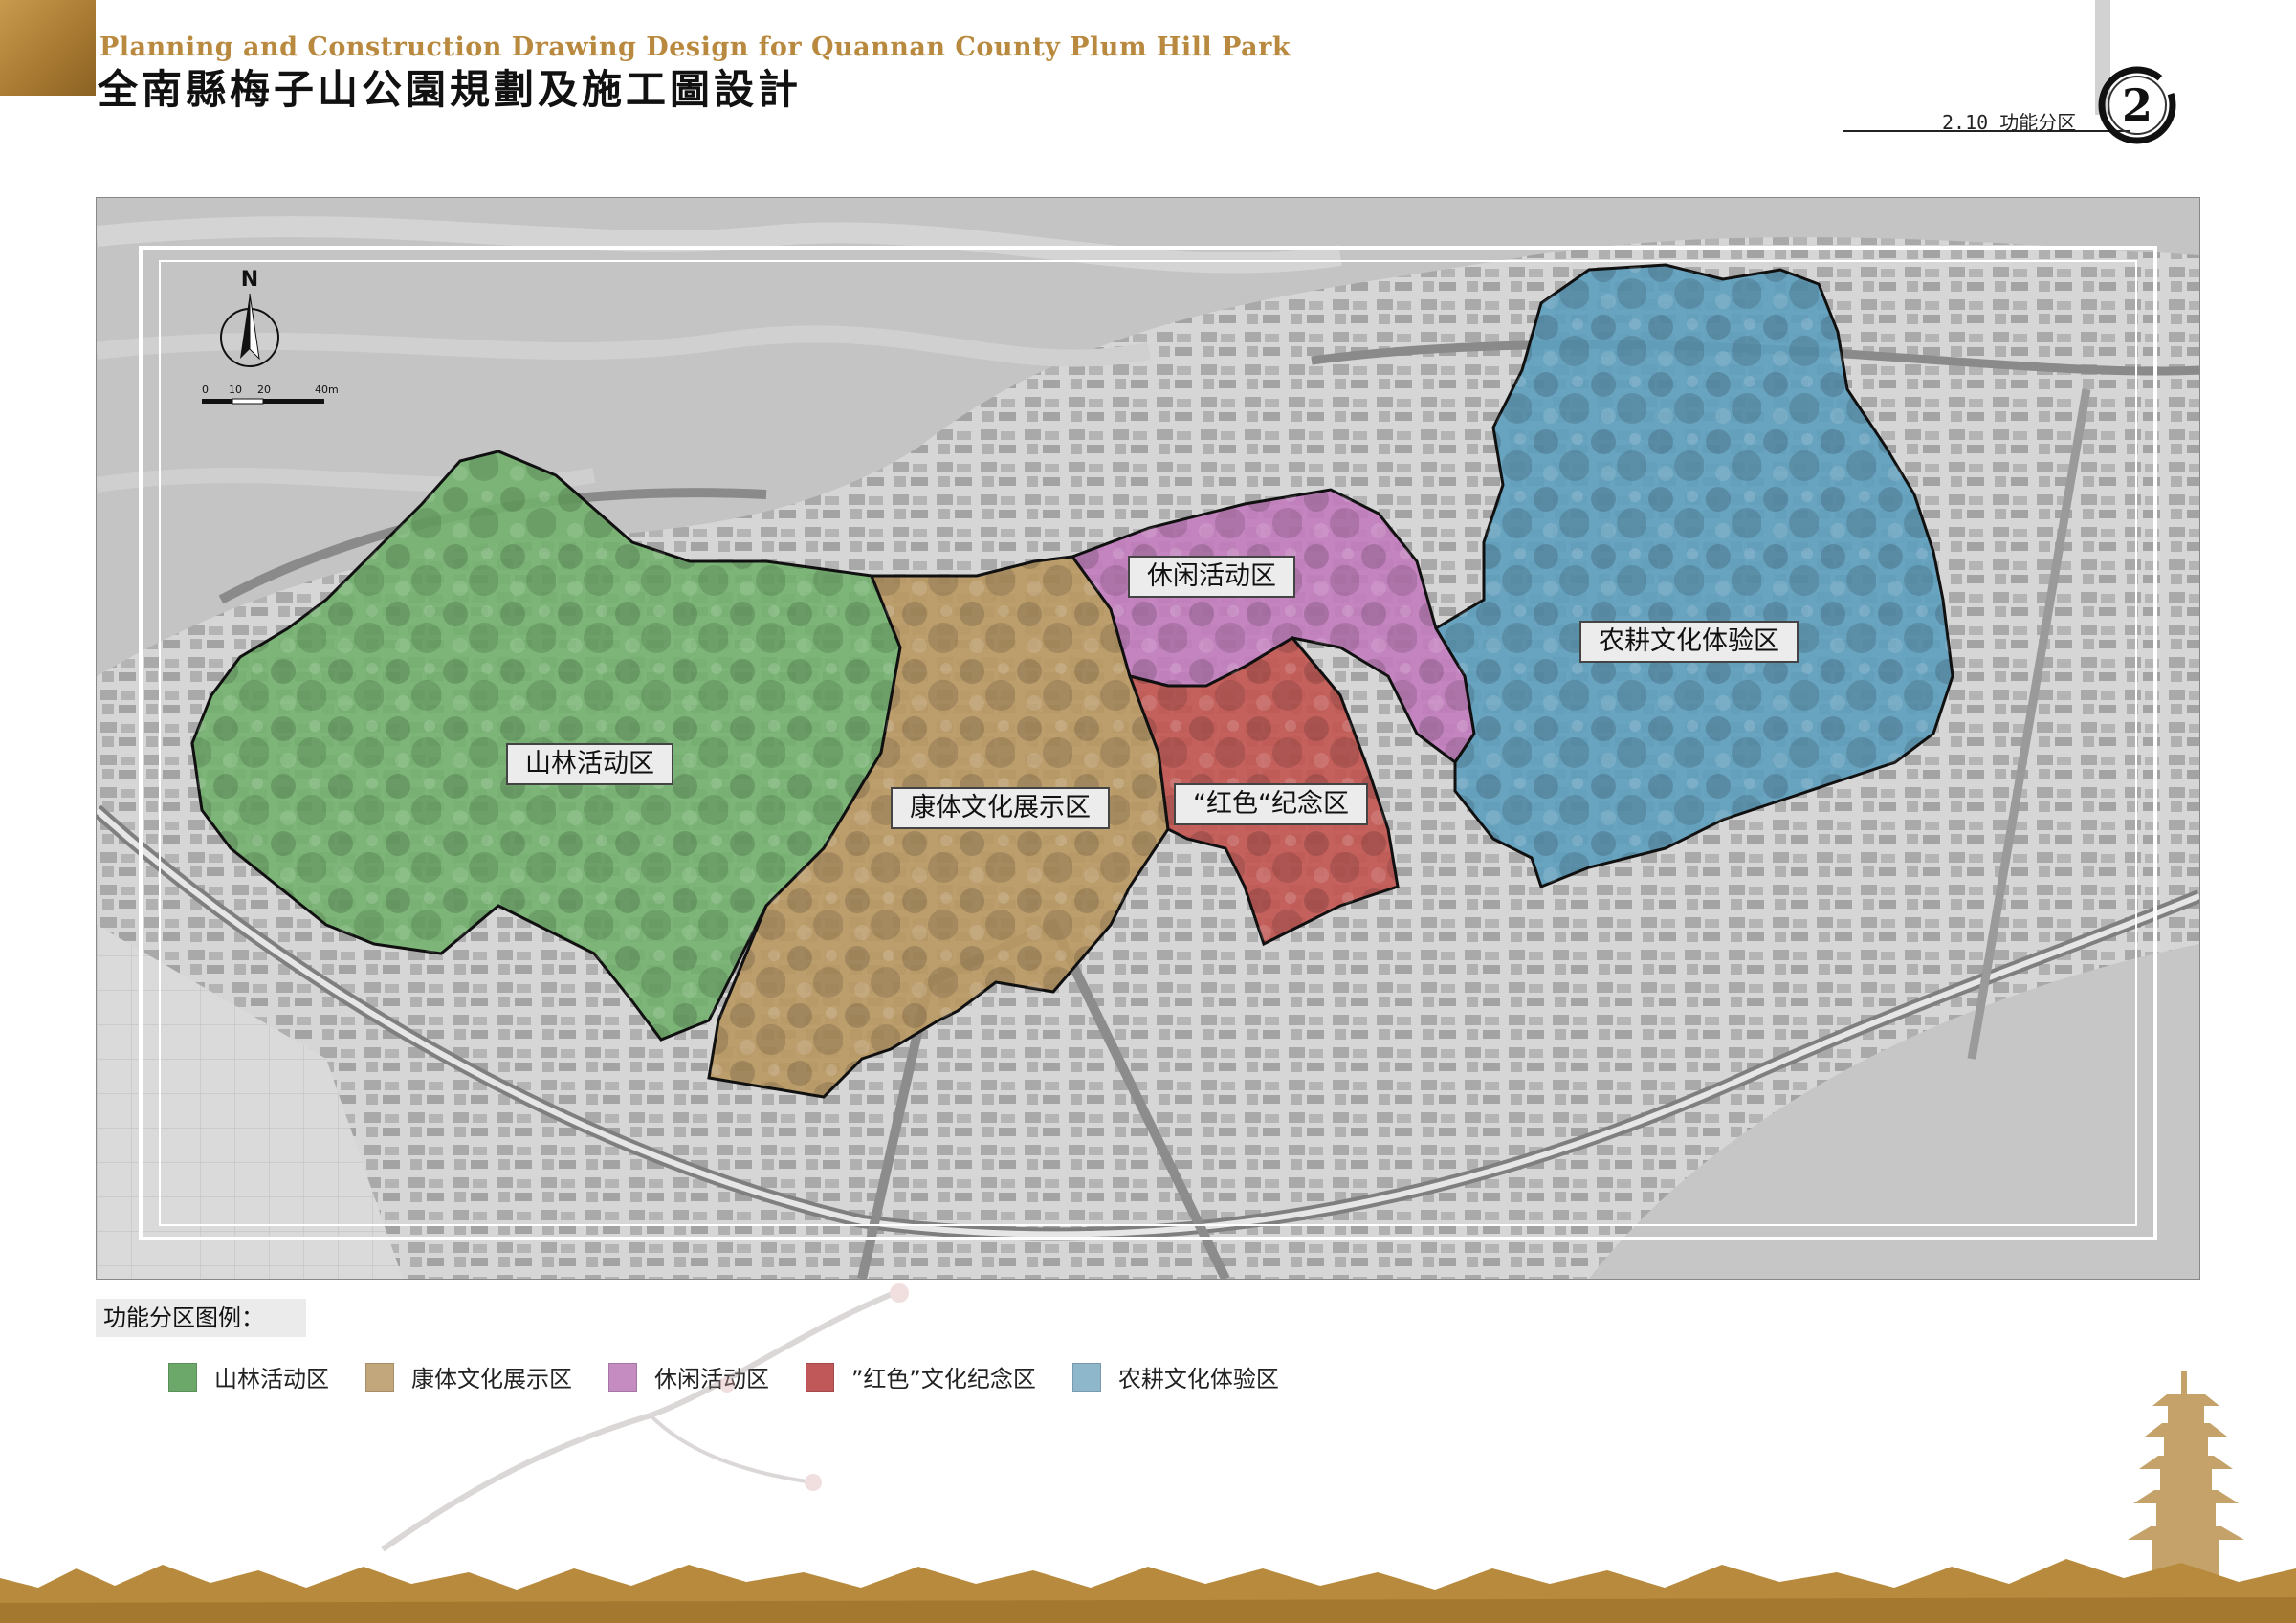  Describe the element at coordinates (48, 48) in the screenshot. I see `corner-decoration` at that location.